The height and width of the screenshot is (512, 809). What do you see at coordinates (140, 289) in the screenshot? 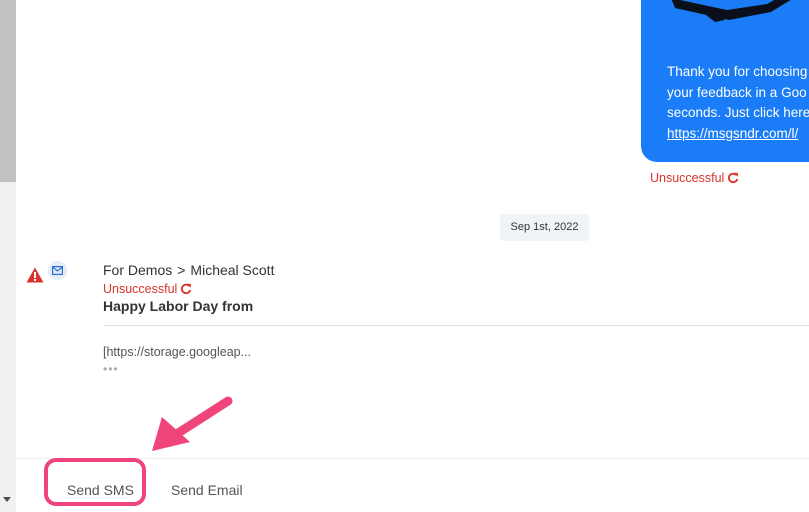
I see `message-status-label: Unsuccessful` at bounding box center [140, 289].